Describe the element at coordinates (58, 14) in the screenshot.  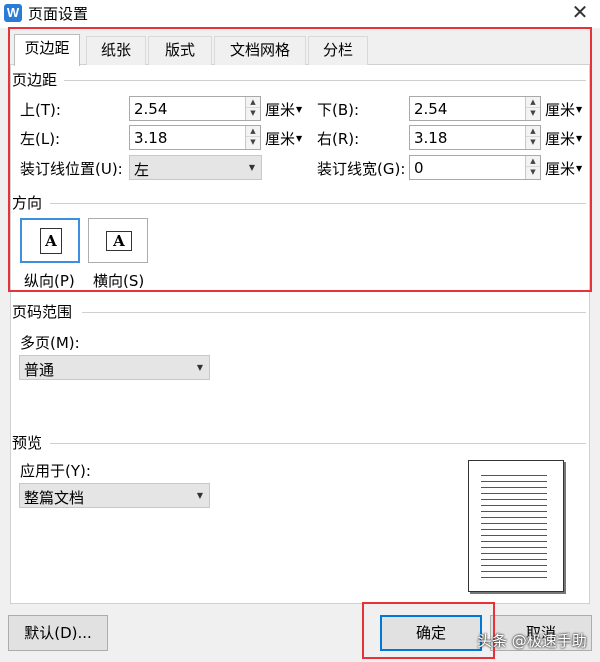
I see `dialog-title: 页面设置` at that location.